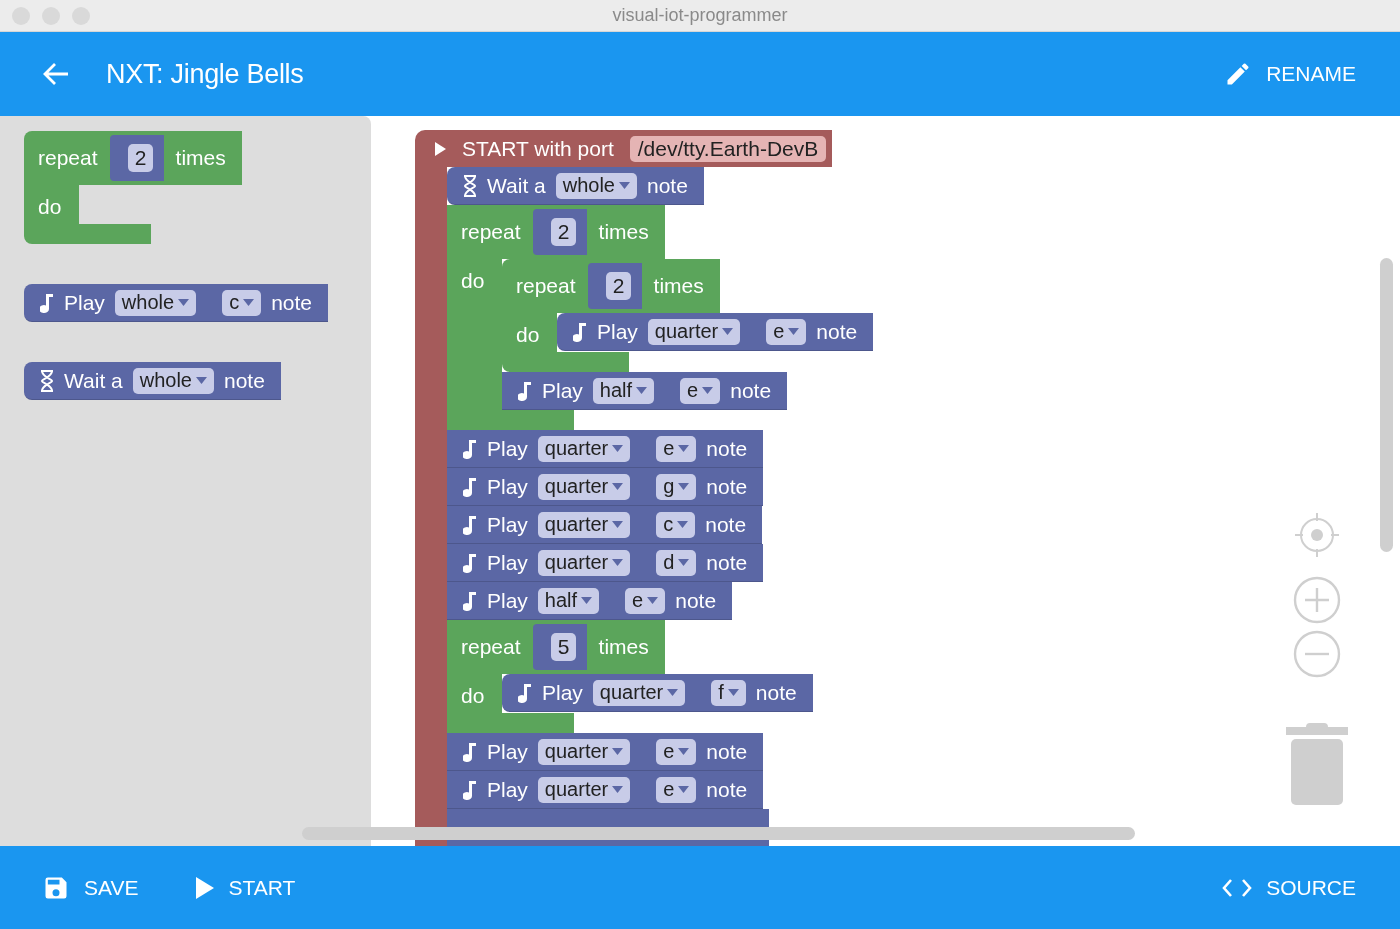 This screenshot has height=929, width=1400. What do you see at coordinates (1317, 764) in the screenshot?
I see `trash-icon` at bounding box center [1317, 764].